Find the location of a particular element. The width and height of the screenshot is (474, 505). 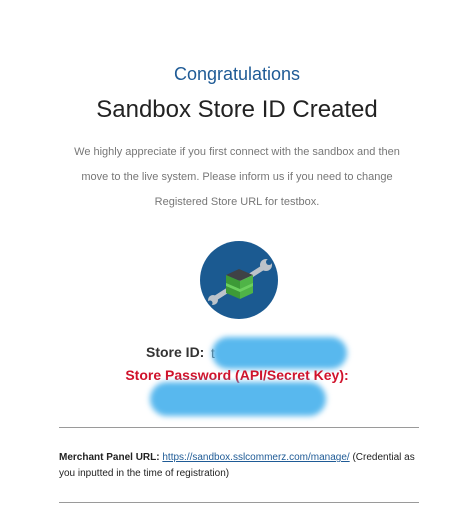

merchant-panel-link: https://sandbox.sslcommerz.com/manage/ is located at coordinates (255, 457).